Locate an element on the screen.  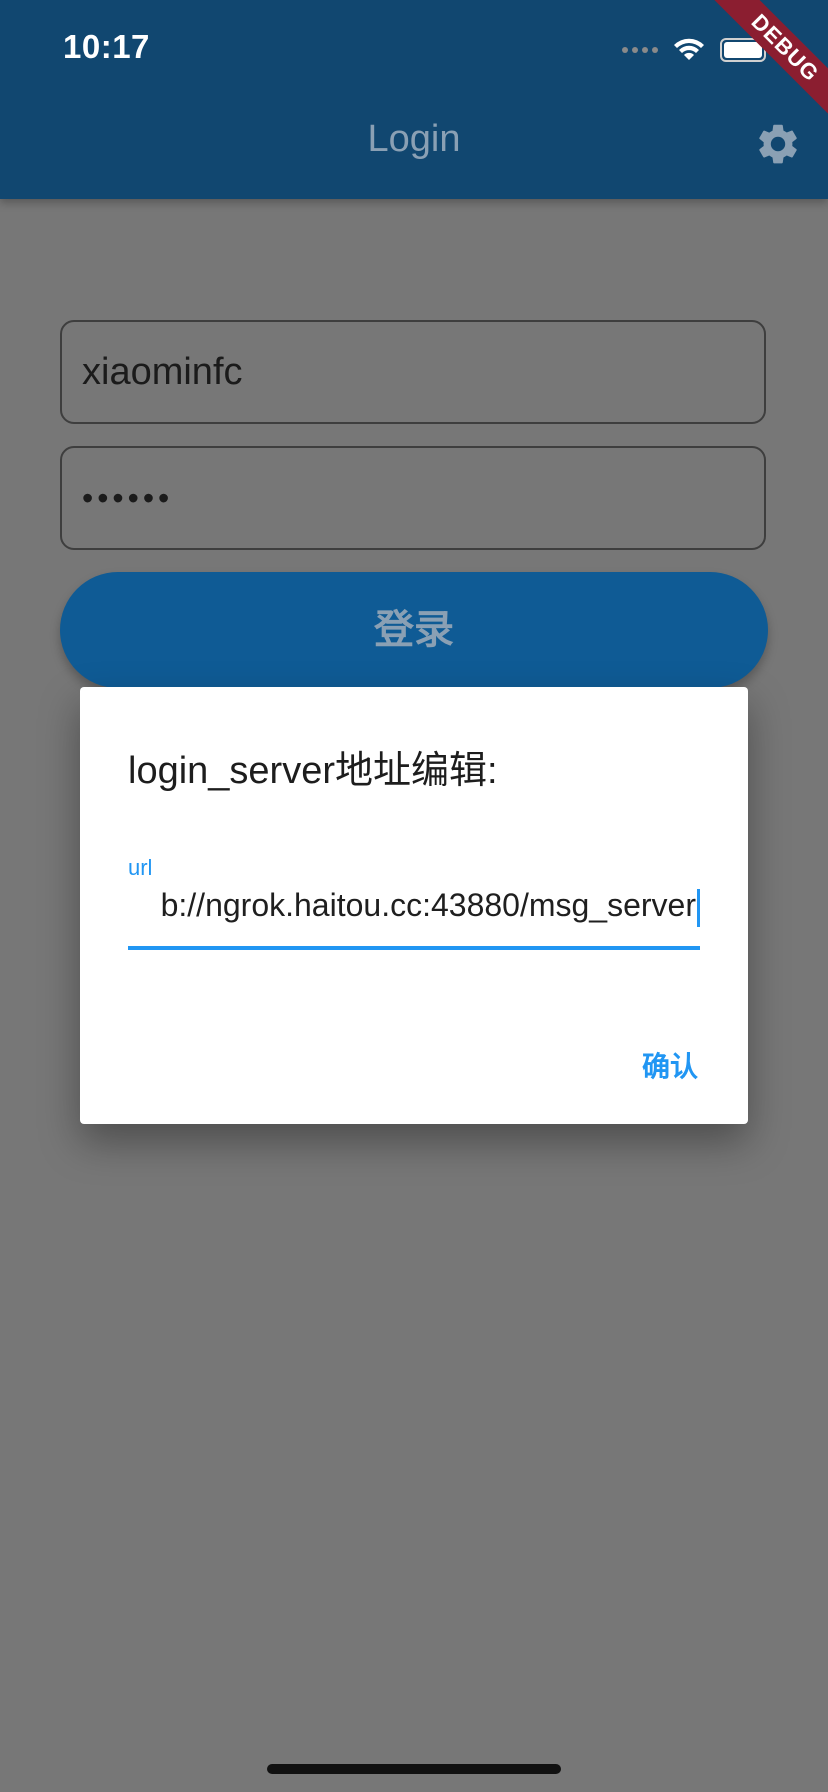
login-button: 登录 is located at coordinates (414, 630).